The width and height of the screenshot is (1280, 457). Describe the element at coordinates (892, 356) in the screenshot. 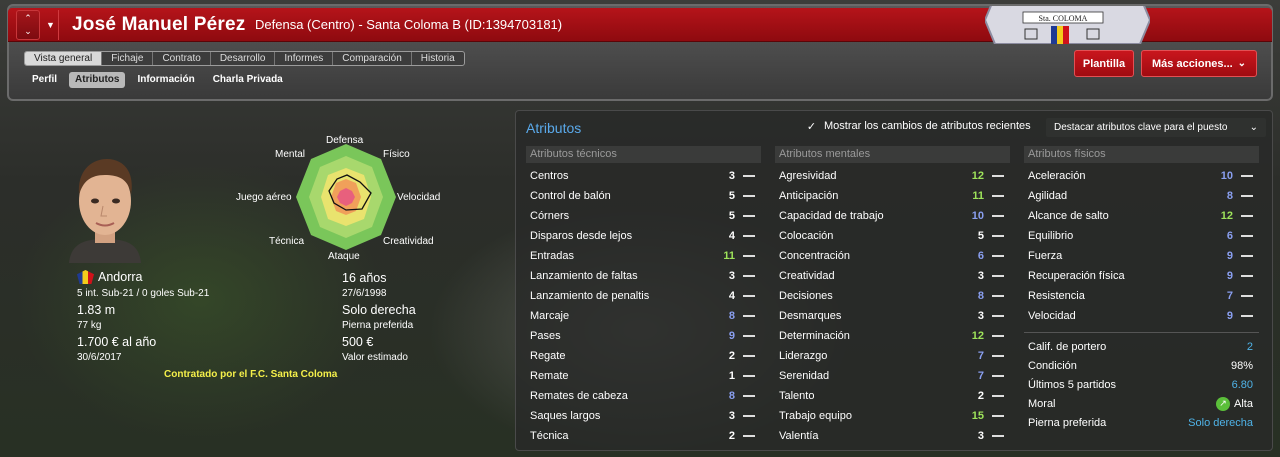

I see `attribute-row: Liderazgo 7` at that location.